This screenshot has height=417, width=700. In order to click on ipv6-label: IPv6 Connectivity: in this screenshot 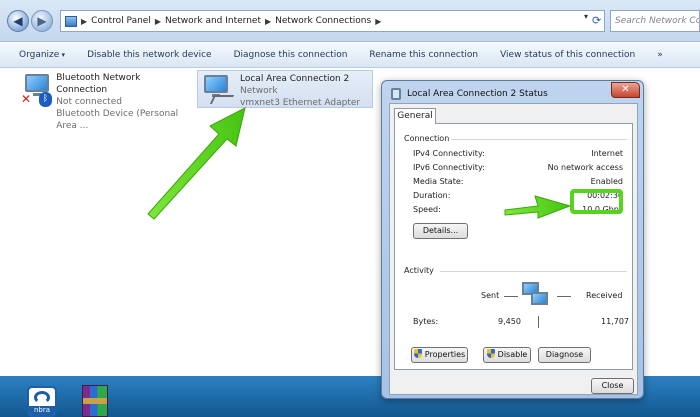, I will do `click(449, 167)`.